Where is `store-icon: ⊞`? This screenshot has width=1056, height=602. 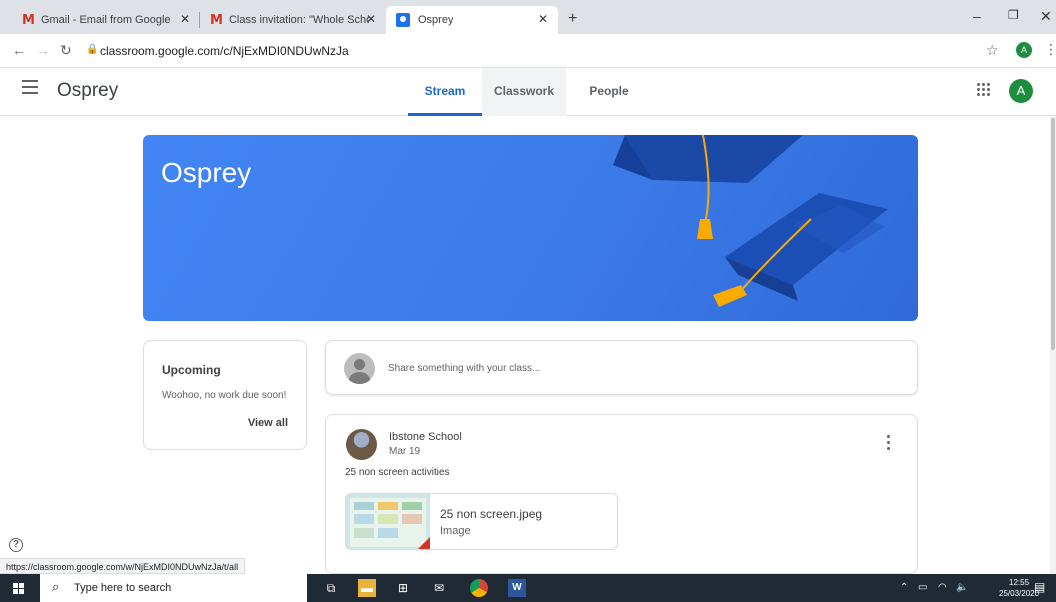
store-icon: ⊞ is located at coordinates (403, 588).